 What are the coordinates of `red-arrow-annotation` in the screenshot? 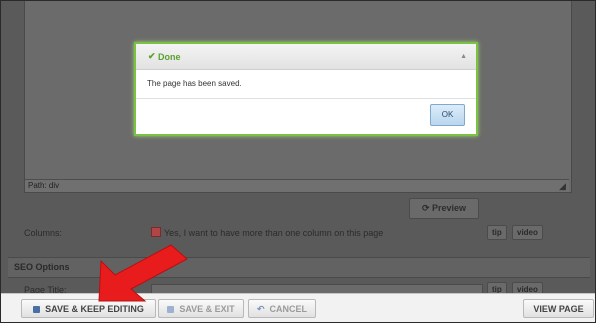 It's located at (143, 273).